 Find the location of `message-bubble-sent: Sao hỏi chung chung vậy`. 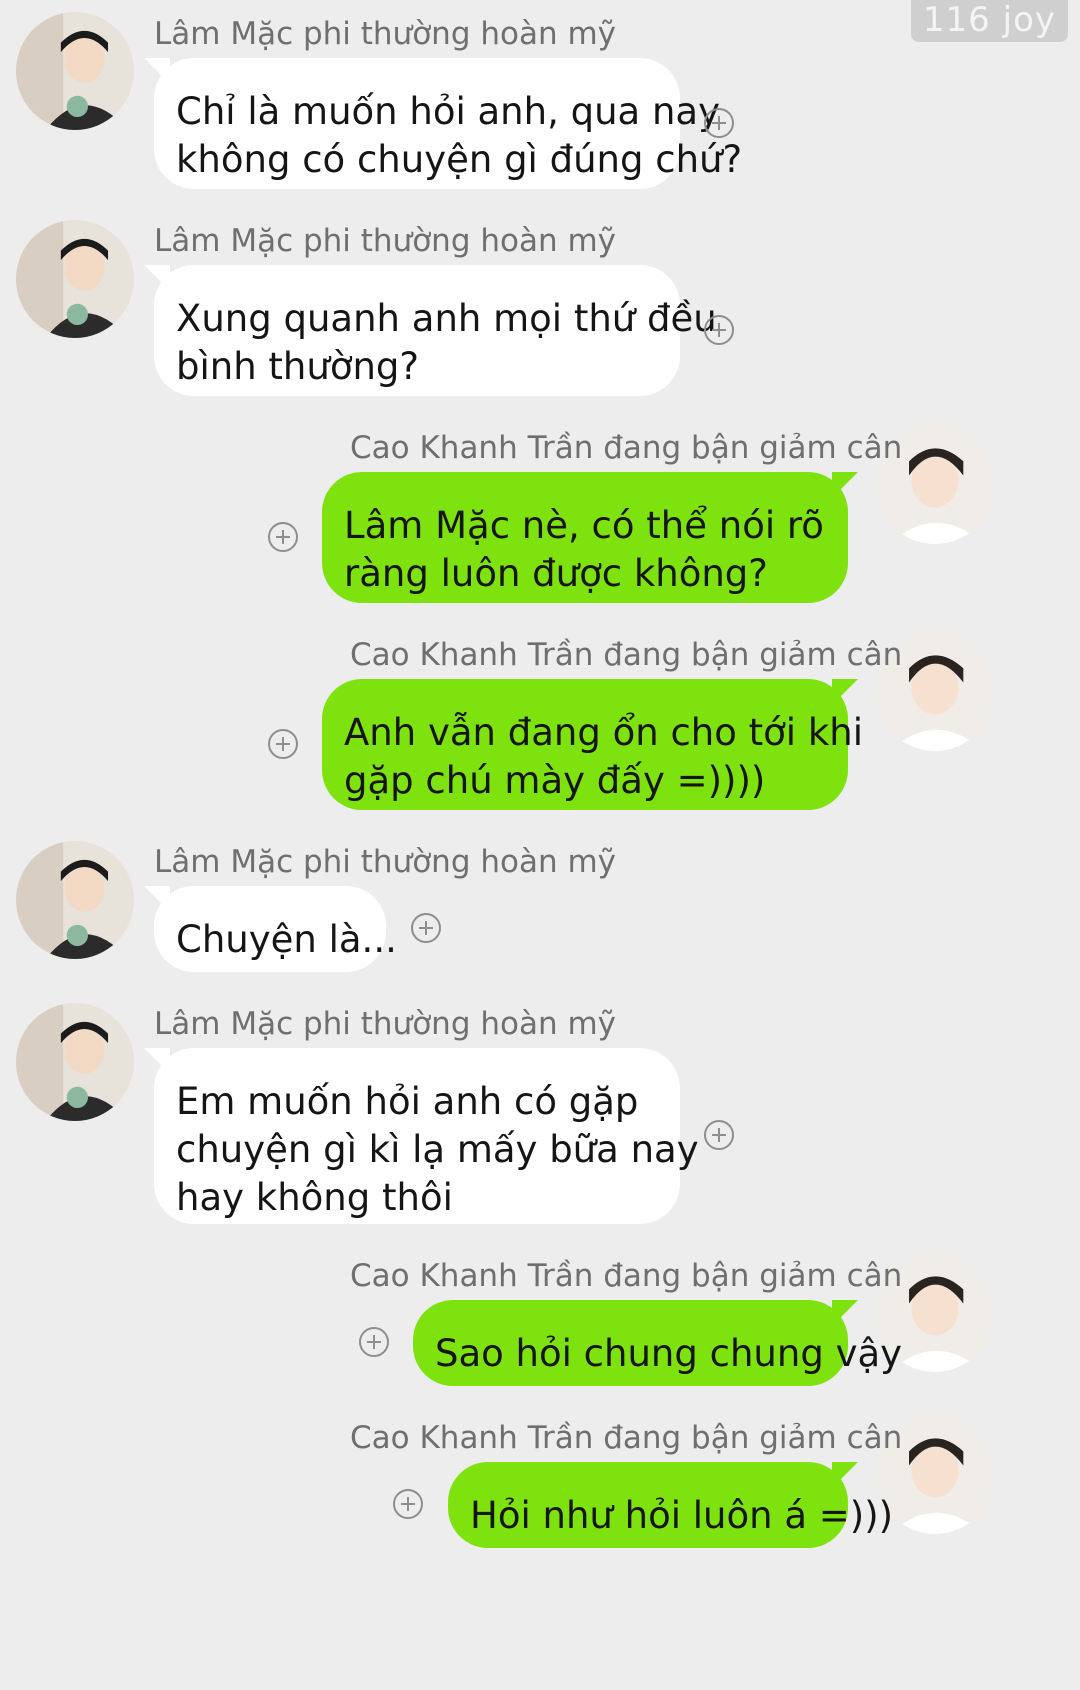

message-bubble-sent: Sao hỏi chung chung vậy is located at coordinates (658, 1343).